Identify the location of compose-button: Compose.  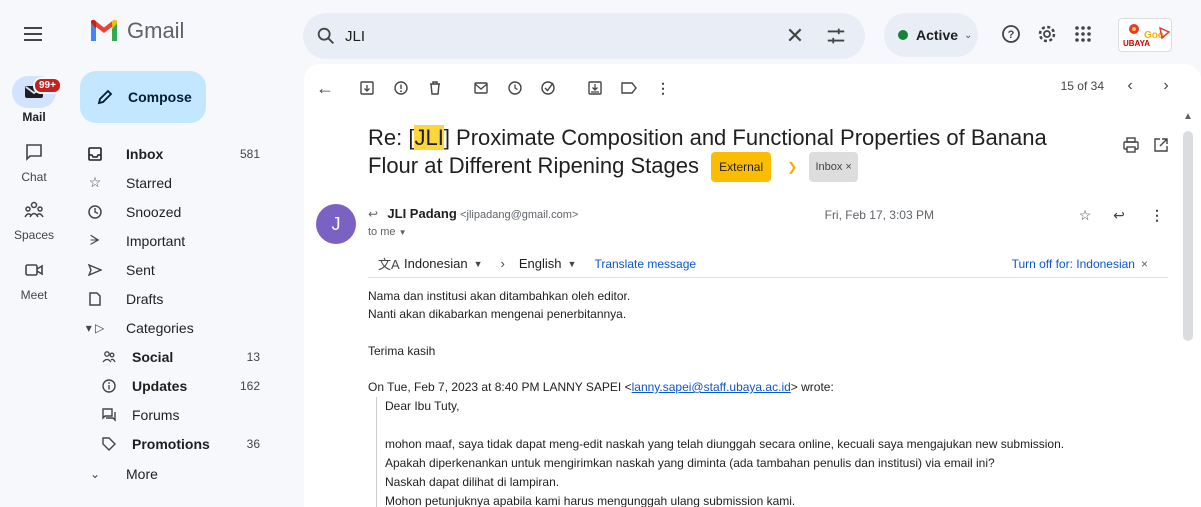
(143, 97).